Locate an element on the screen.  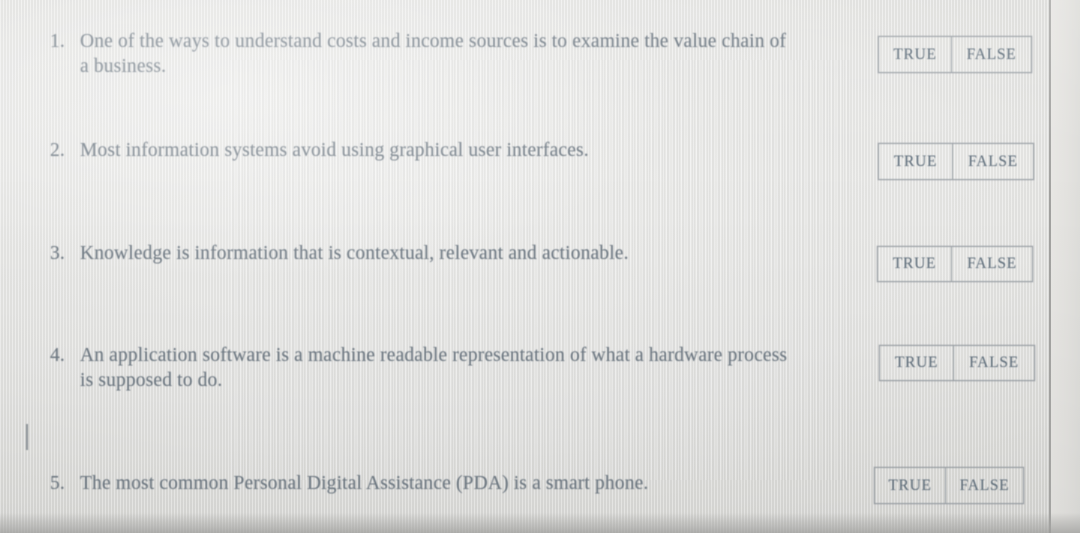
answer-true-4: TRUE is located at coordinates (917, 363).